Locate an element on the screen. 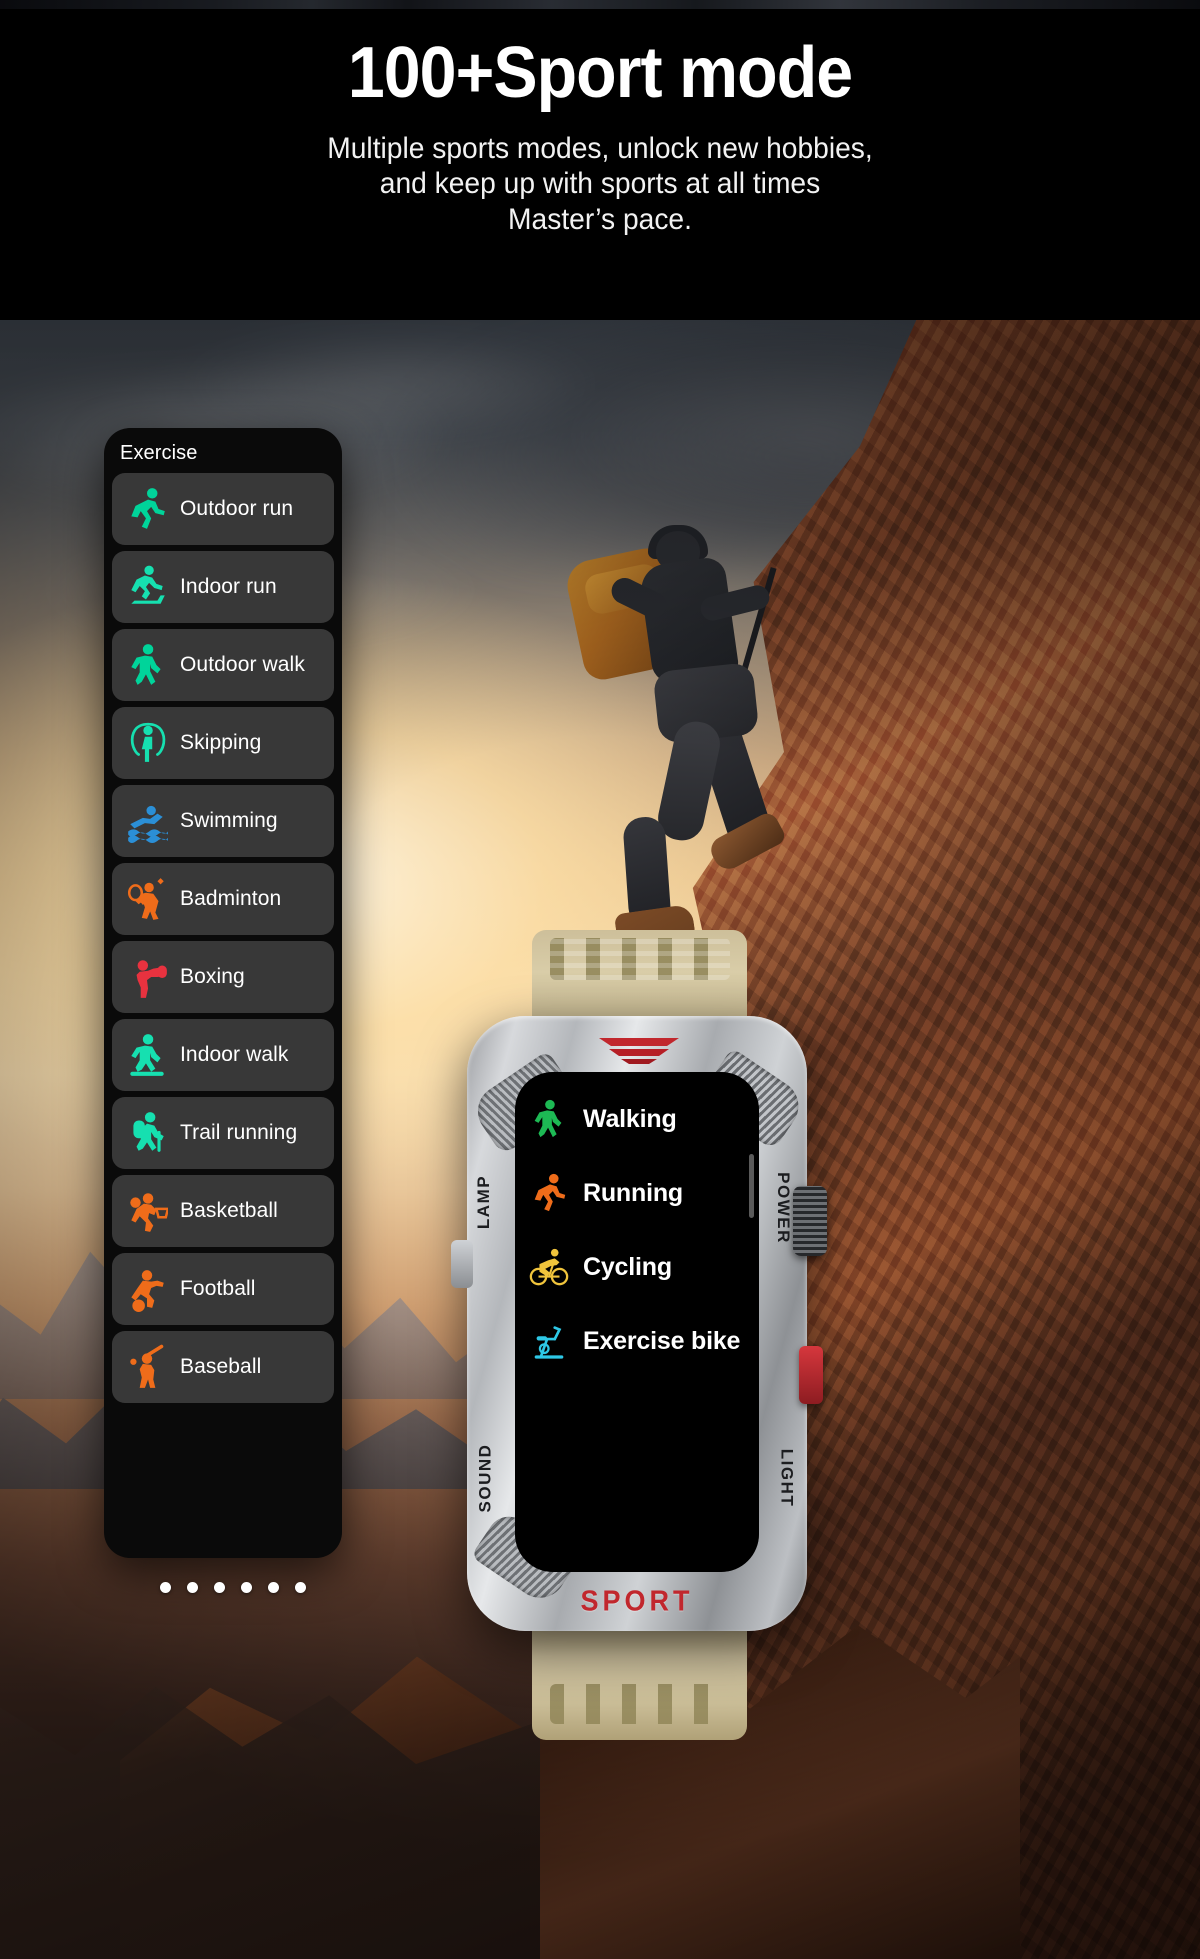  exercise-bike-icon is located at coordinates (549, 1341).